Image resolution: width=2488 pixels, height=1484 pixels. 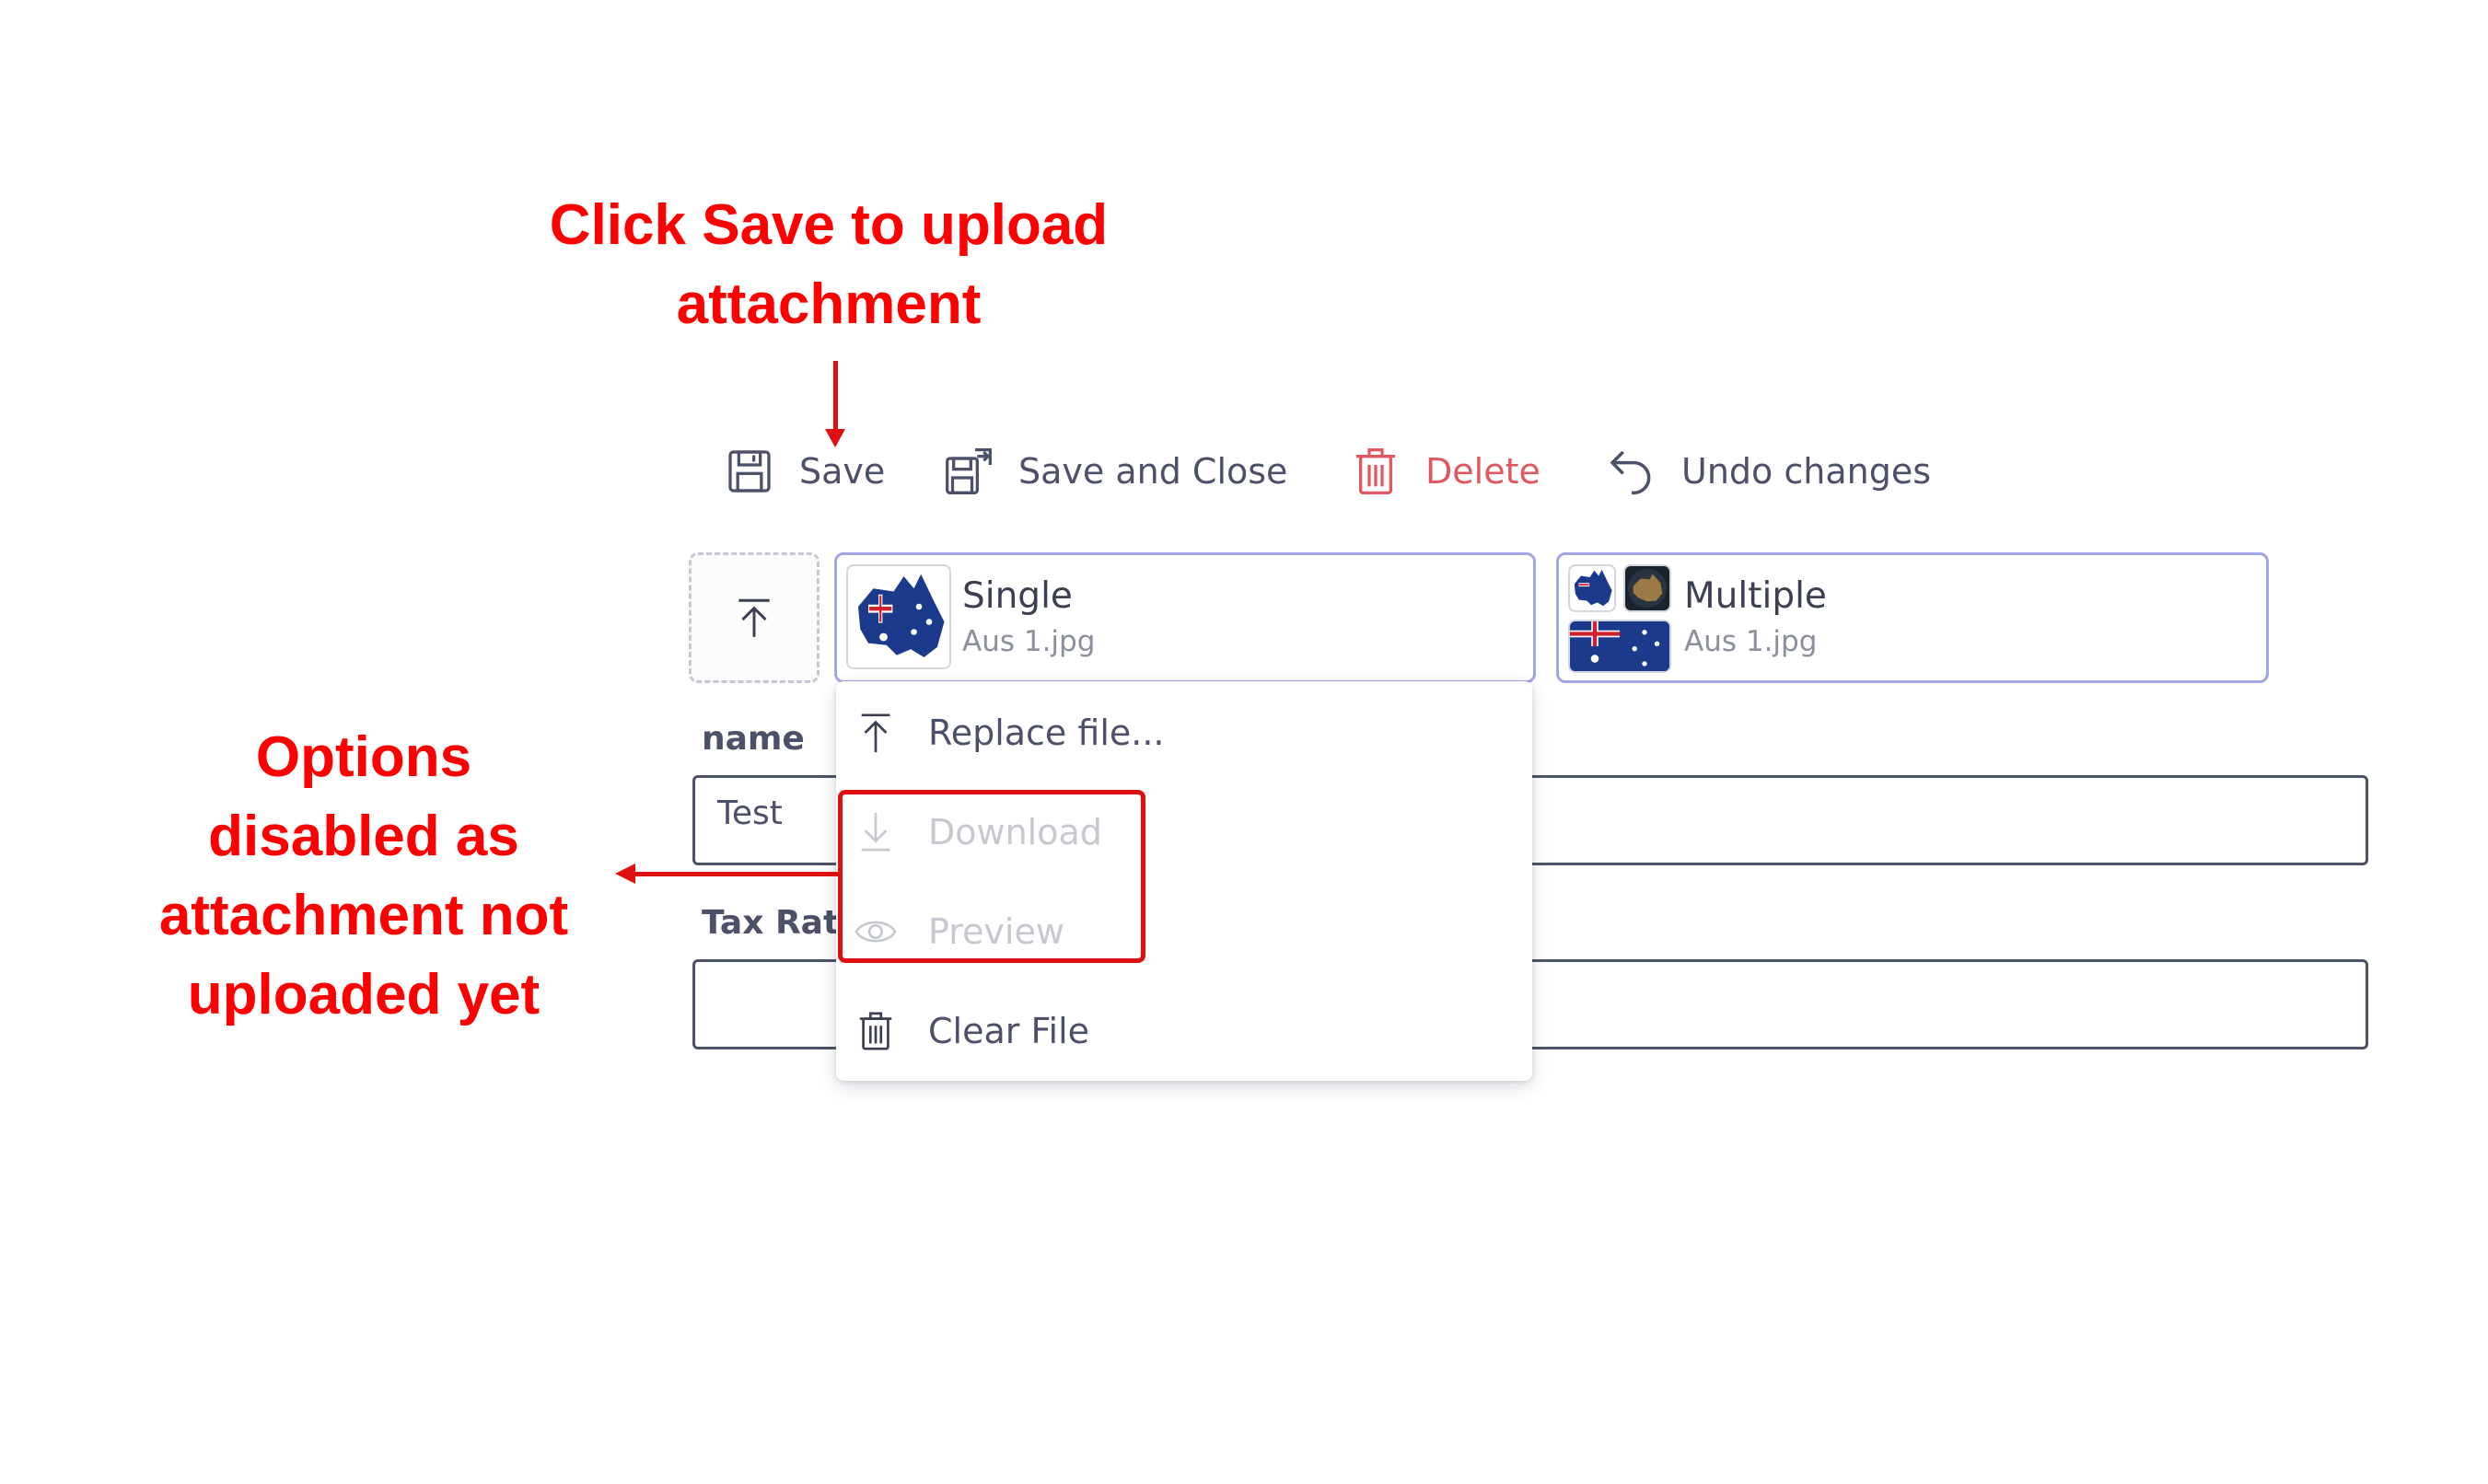 I want to click on upload-button, so click(x=755, y=617).